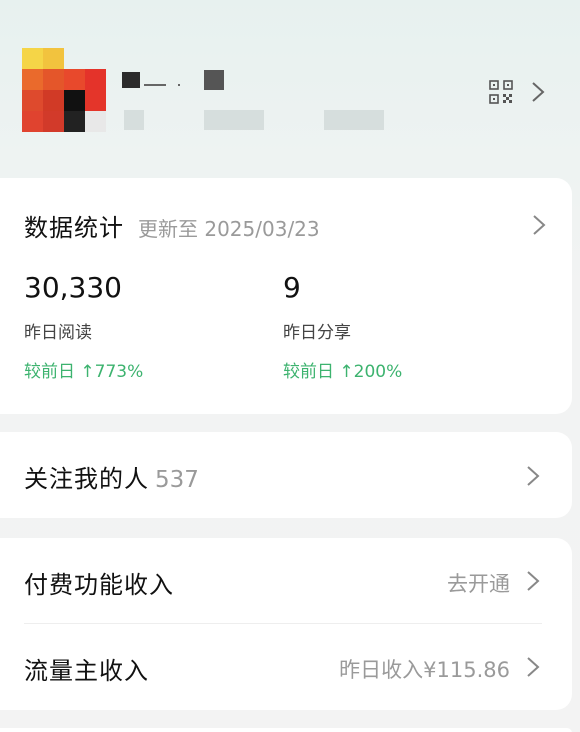 This screenshot has height=732, width=580. Describe the element at coordinates (478, 583) in the screenshot. I see `paid-income-action: 去开通` at that location.